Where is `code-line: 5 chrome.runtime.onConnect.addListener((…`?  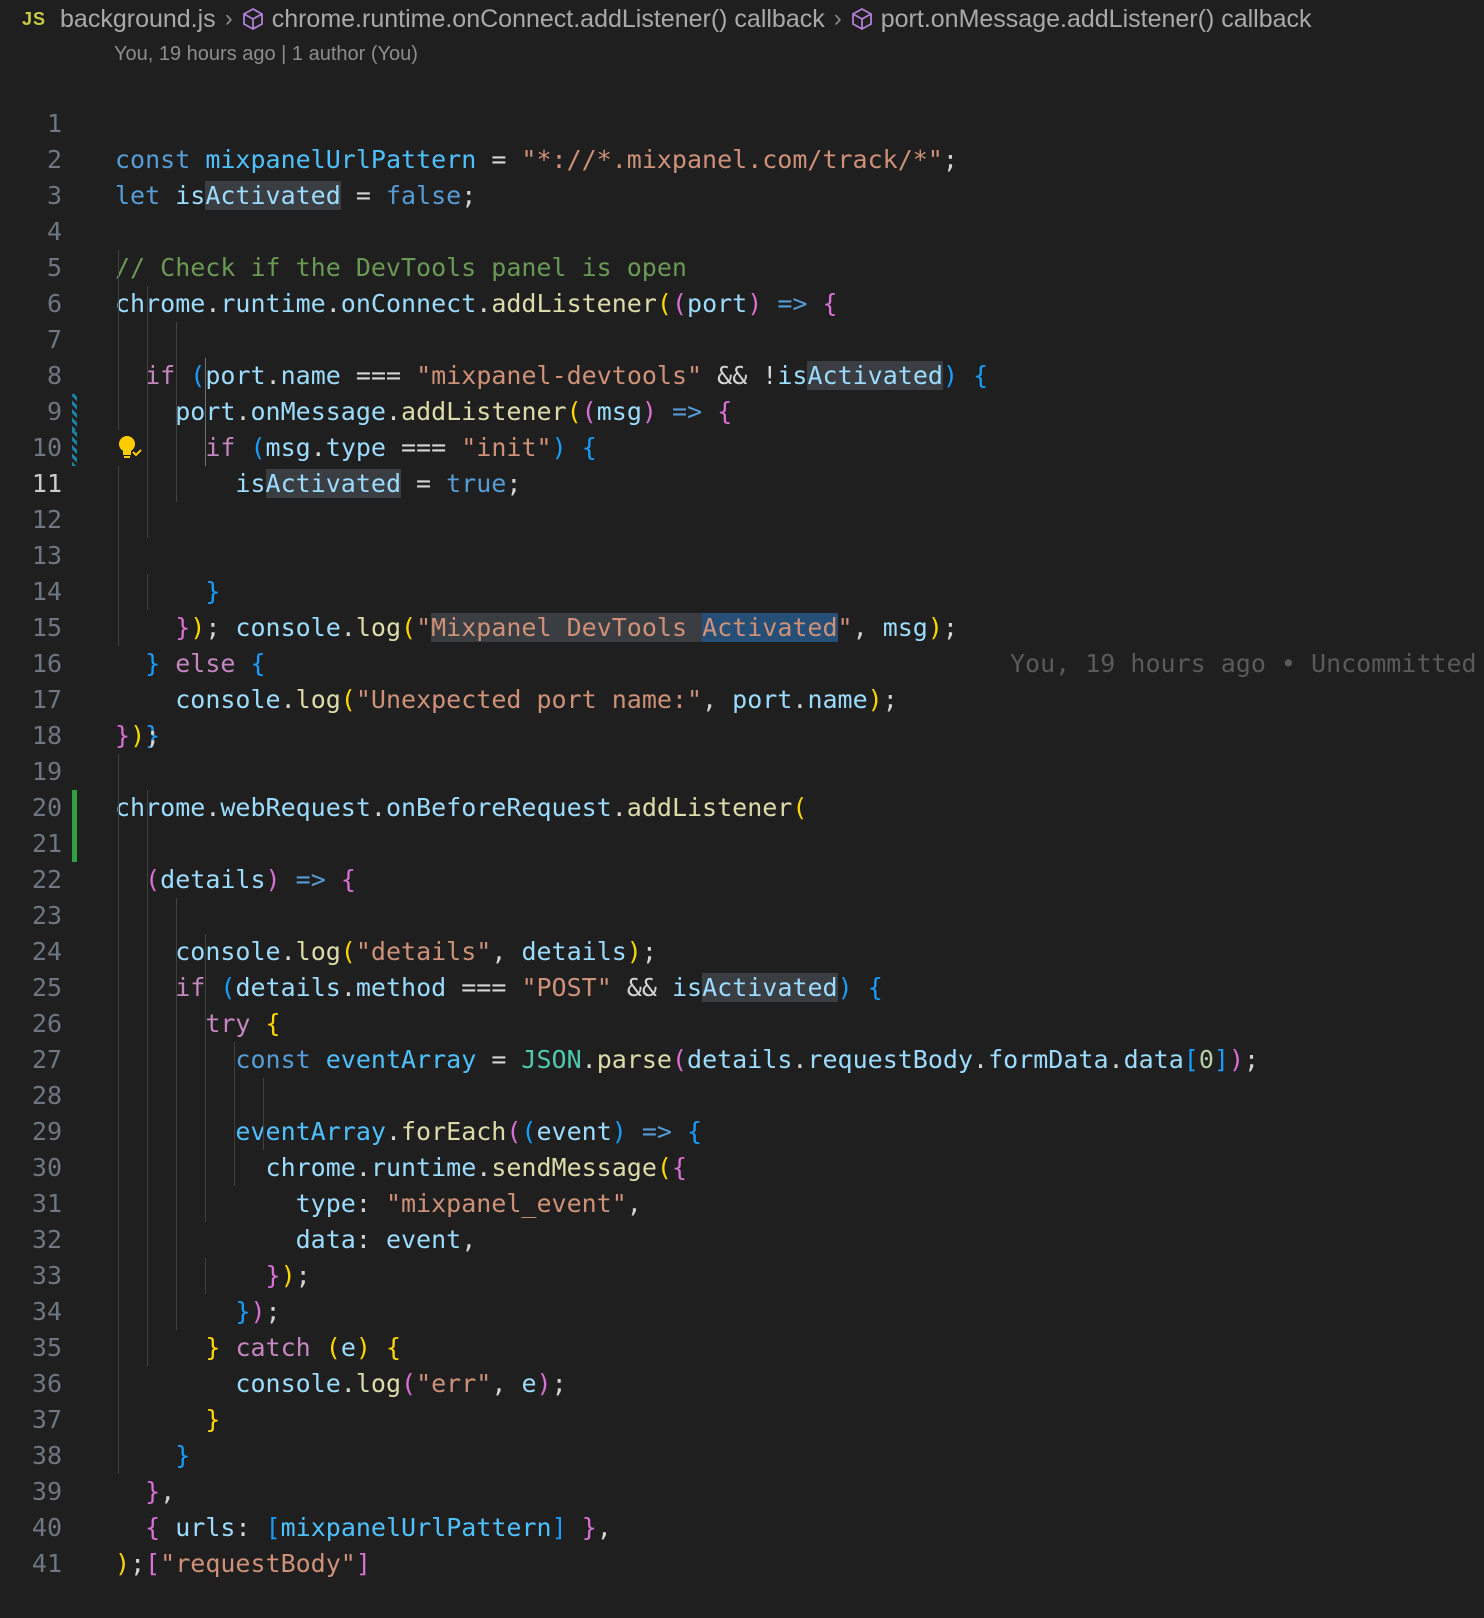
code-line: 5 chrome.runtime.onConnect.addListener((… is located at coordinates (742, 266).